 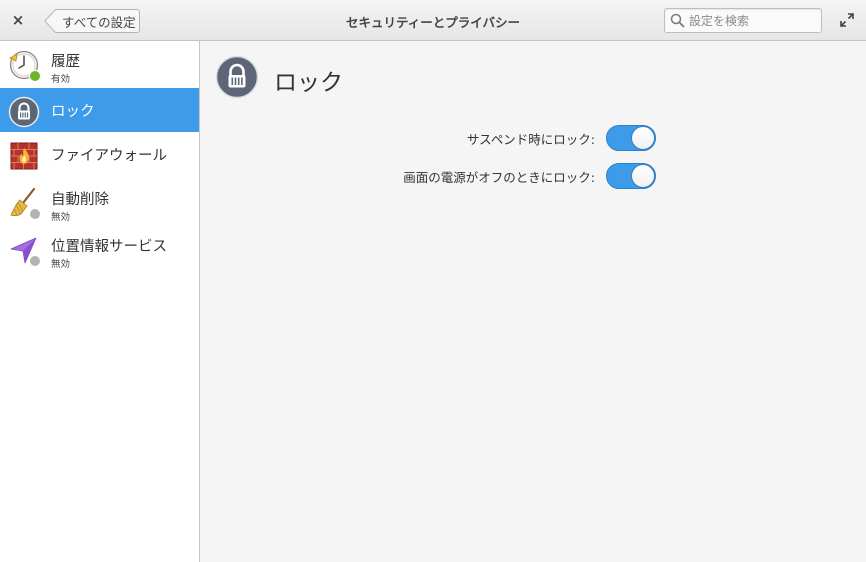 I want to click on sidebar-item-cleanup: 自動削除 無効, so click(x=99, y=202).